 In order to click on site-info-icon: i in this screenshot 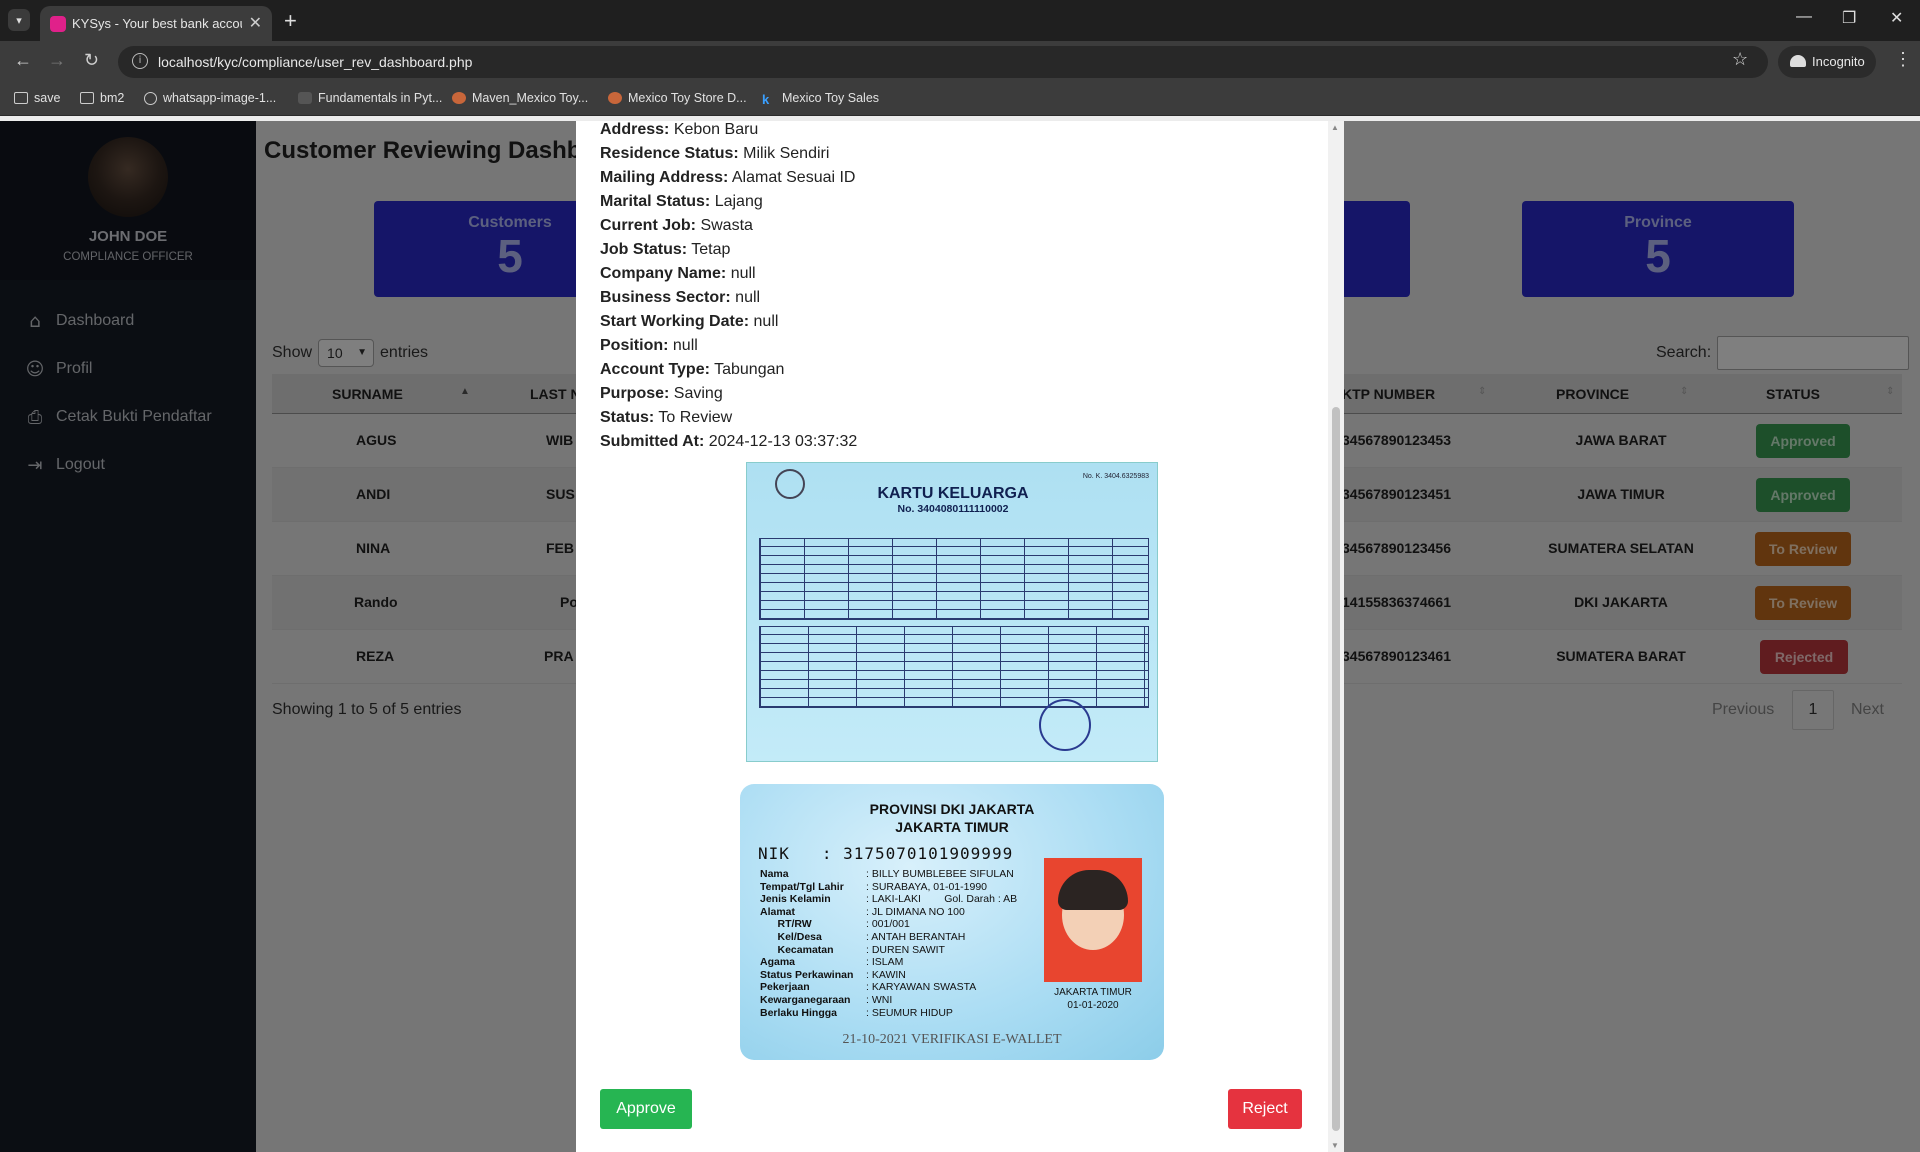, I will do `click(140, 61)`.